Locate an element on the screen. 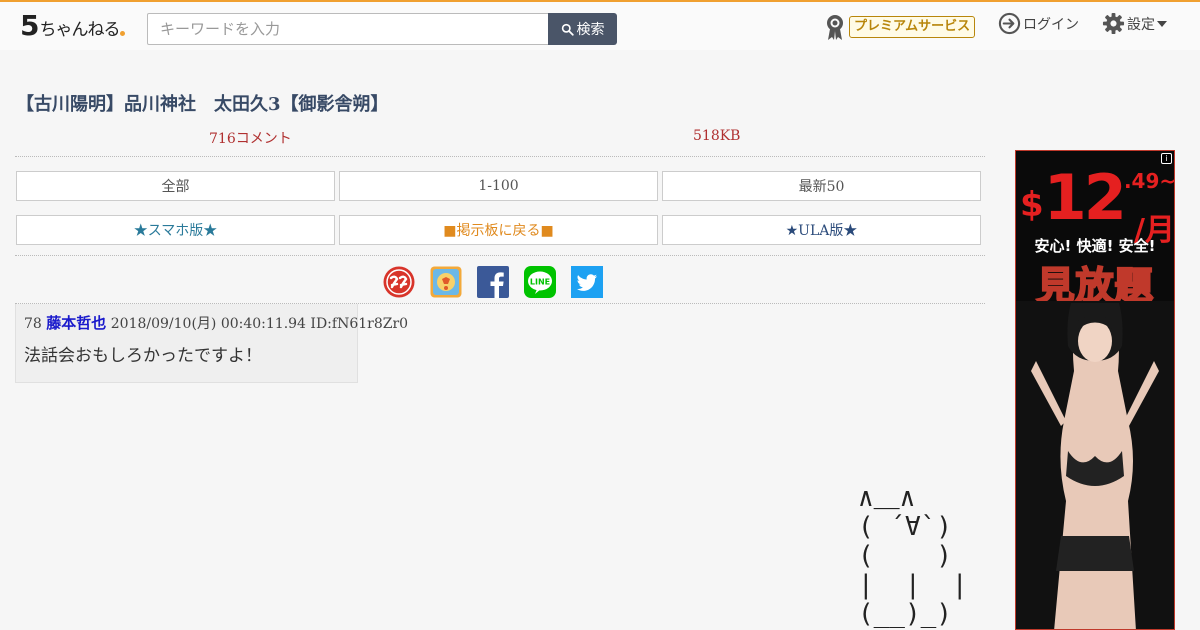 Image resolution: width=1200 pixels, height=630 pixels. sugoi-icon is located at coordinates (399, 282).